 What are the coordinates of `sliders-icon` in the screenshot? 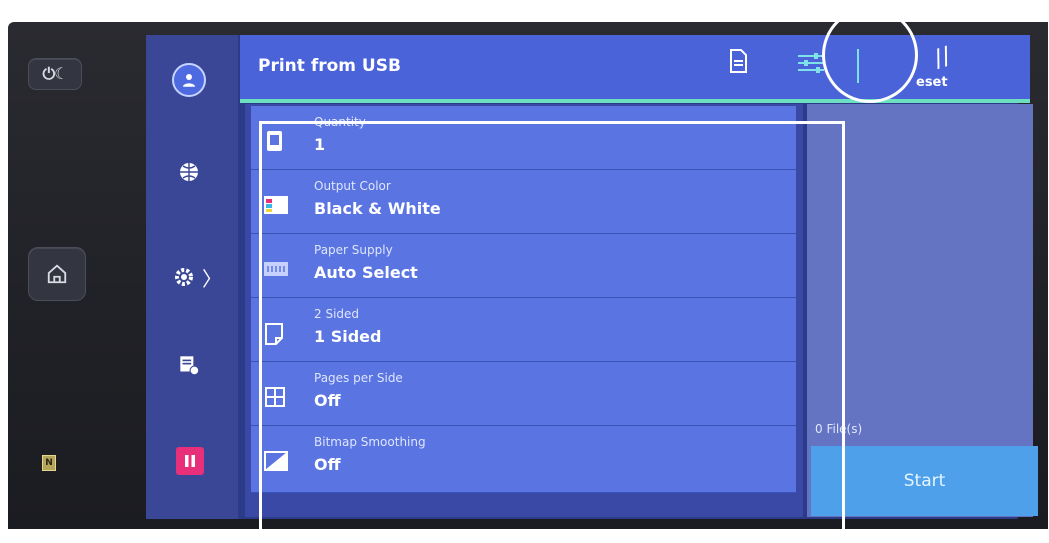 It's located at (811, 65).